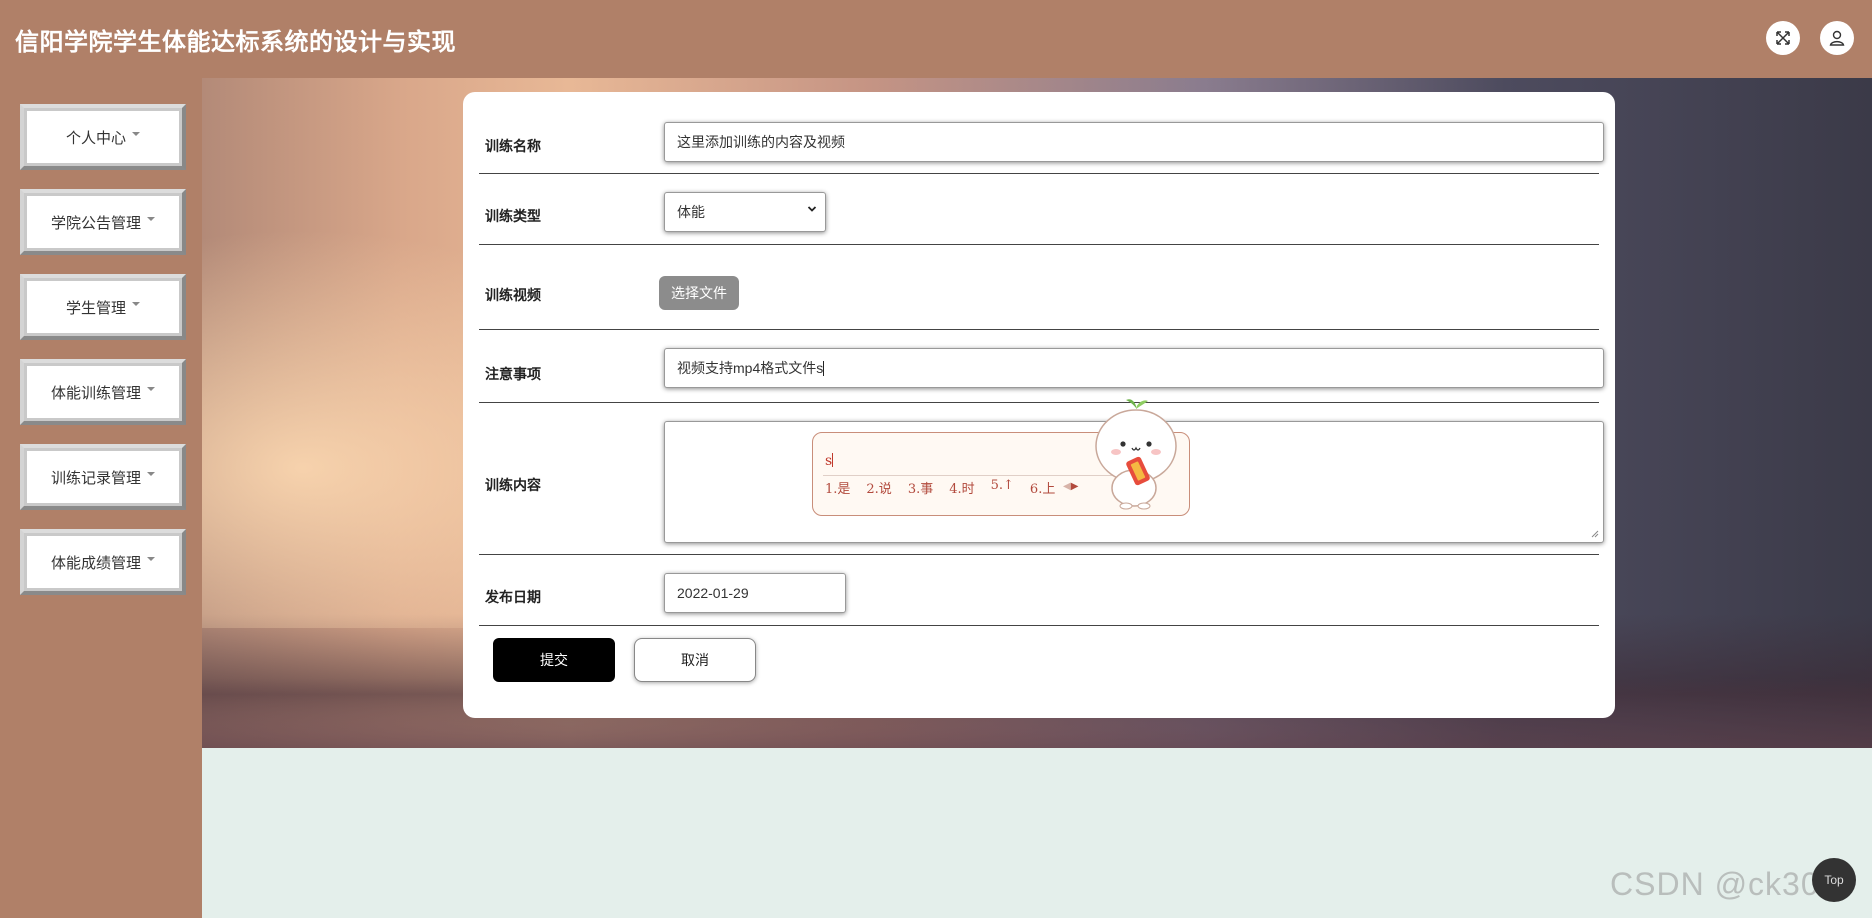 The width and height of the screenshot is (1872, 918). Describe the element at coordinates (833, 460) in the screenshot. I see `ime-cursor` at that location.